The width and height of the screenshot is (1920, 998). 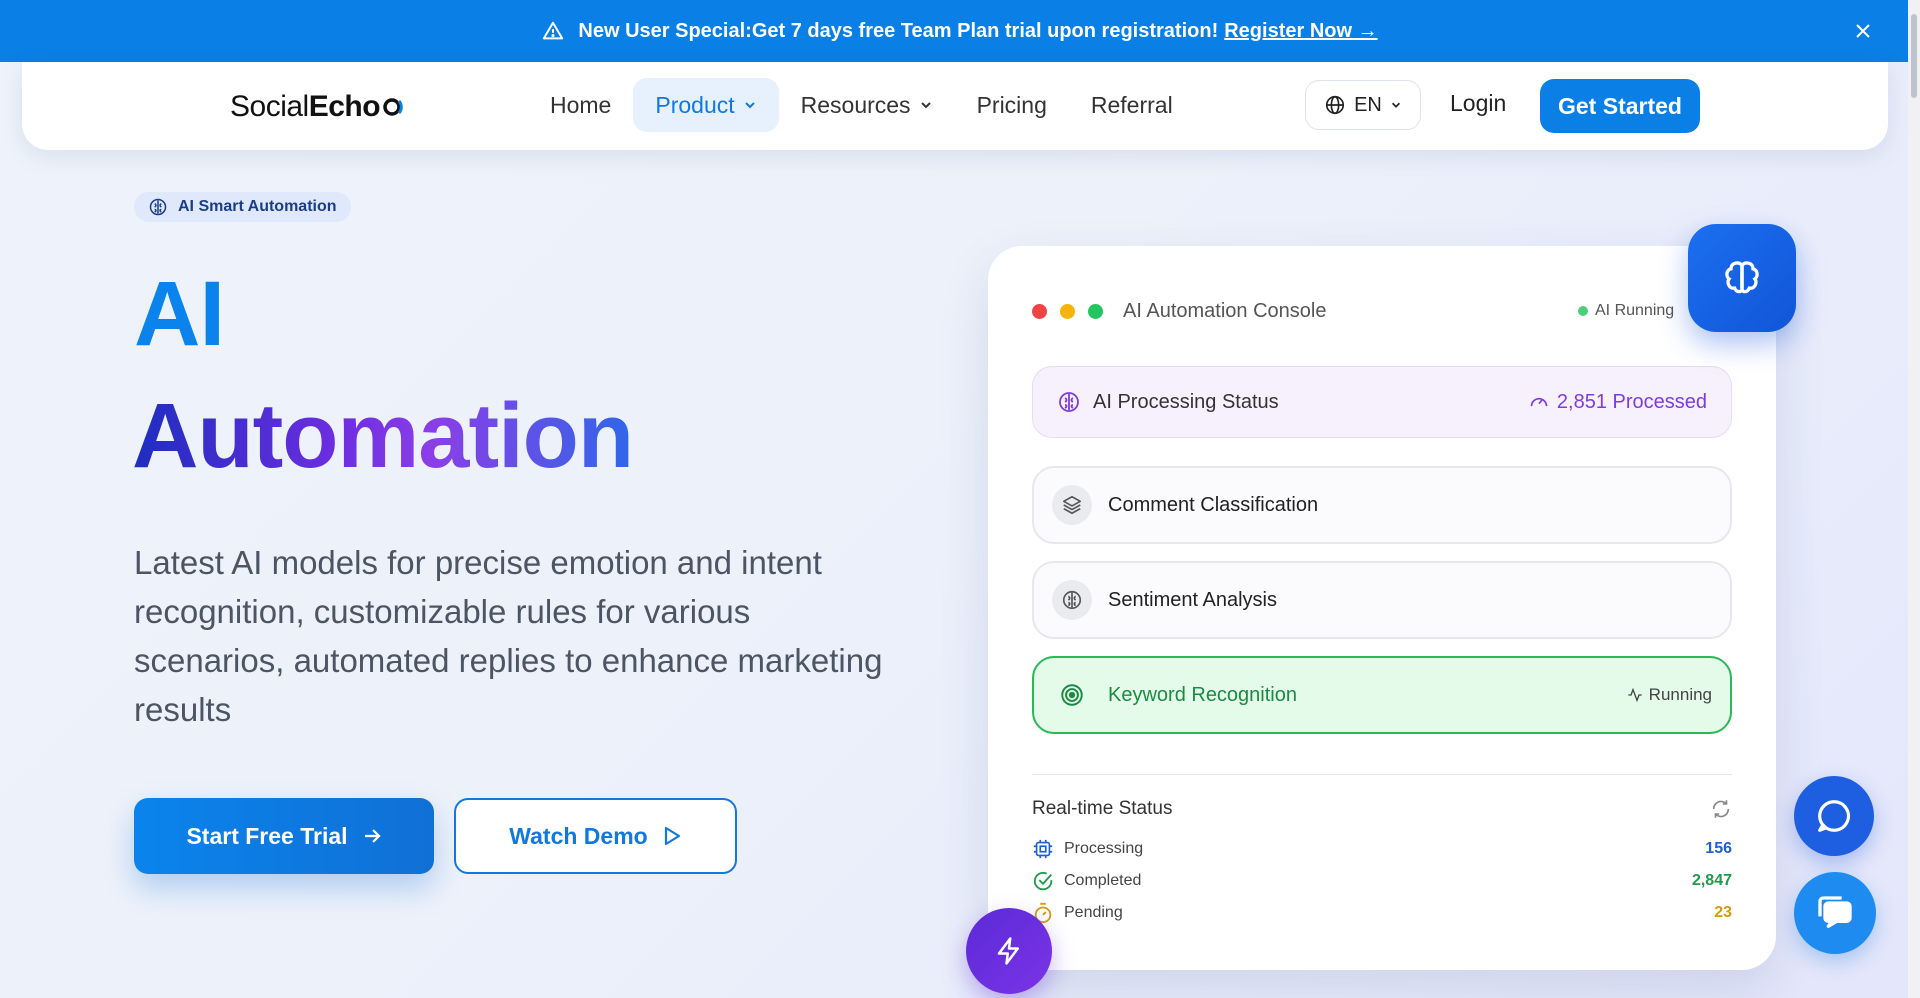 I want to click on feature-badge: AI Smart Automation, so click(x=242, y=207).